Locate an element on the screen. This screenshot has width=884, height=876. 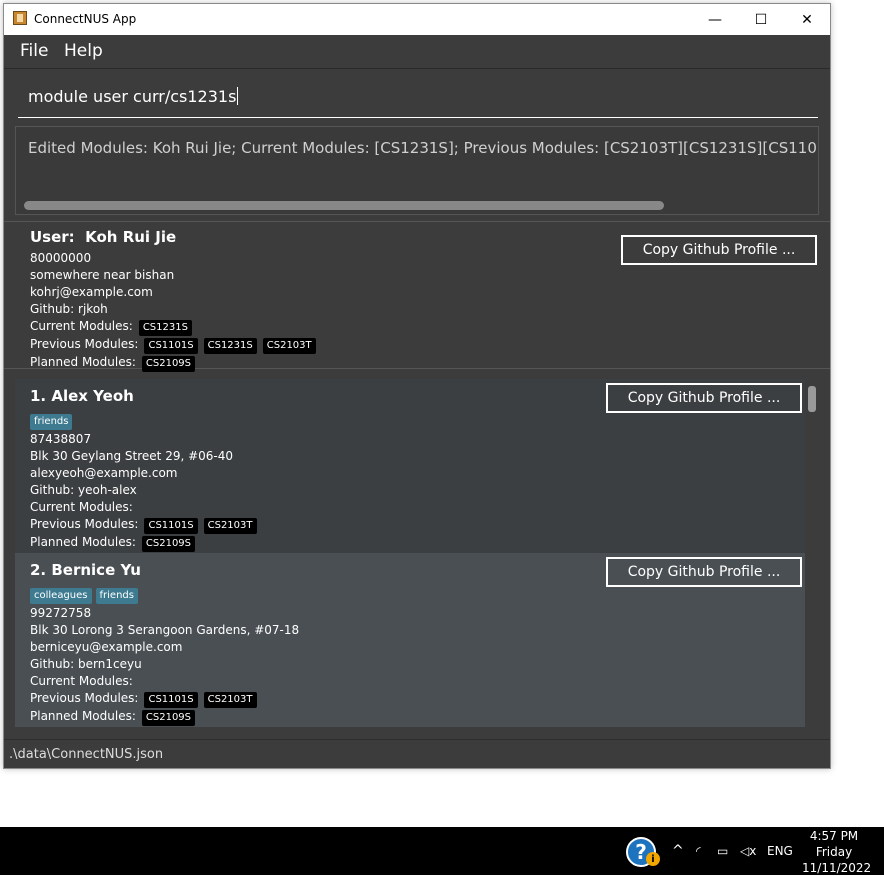
menu-help: Help is located at coordinates (83, 51).